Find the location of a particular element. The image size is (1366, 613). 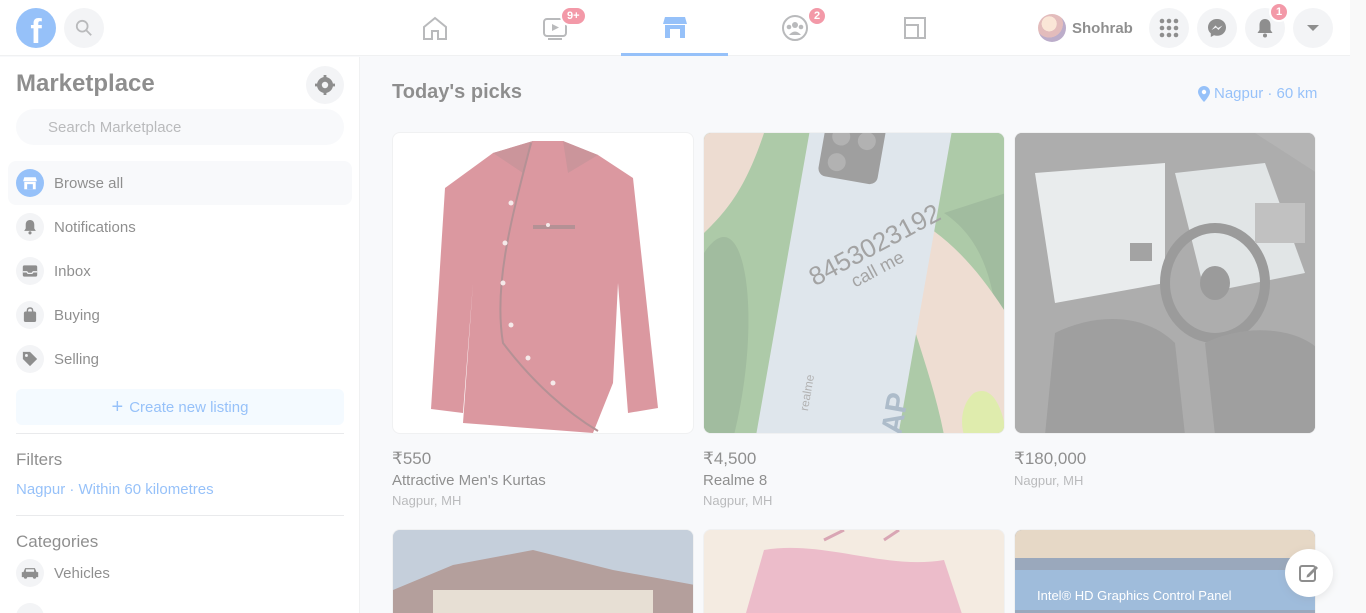

messenger-button is located at coordinates (1217, 28).